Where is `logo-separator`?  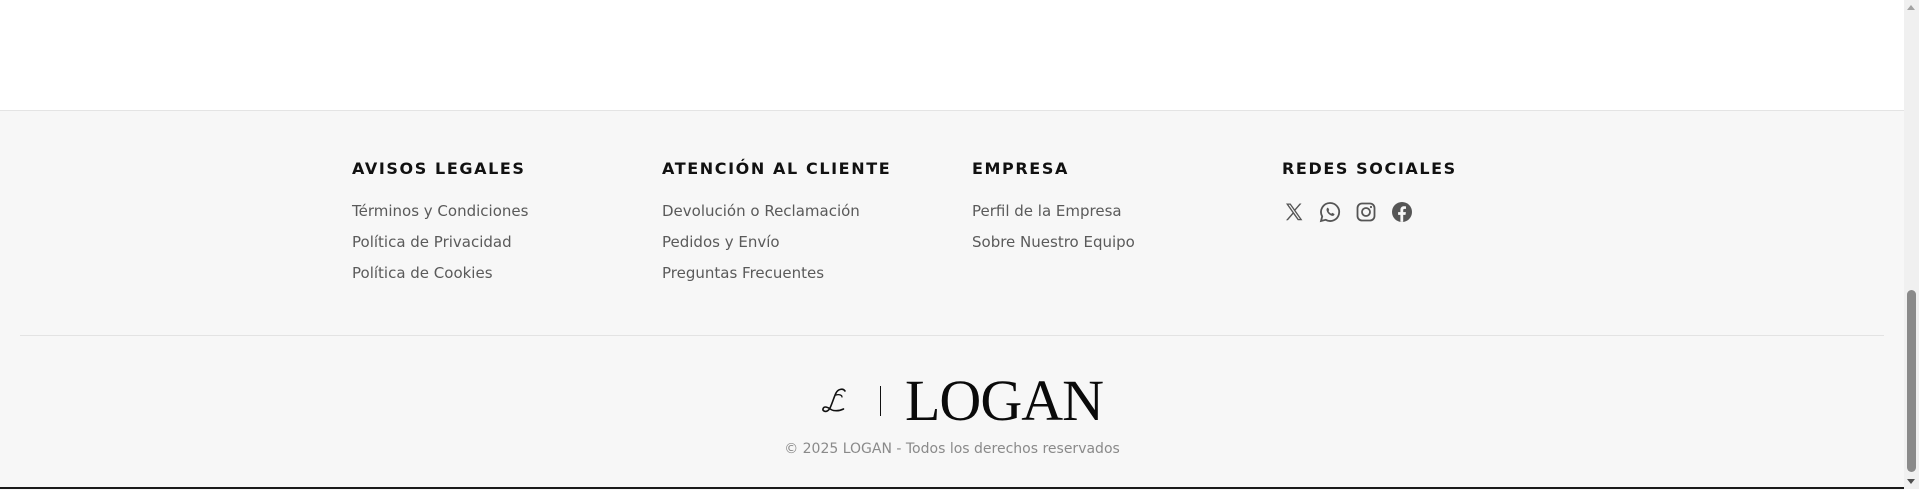 logo-separator is located at coordinates (880, 401).